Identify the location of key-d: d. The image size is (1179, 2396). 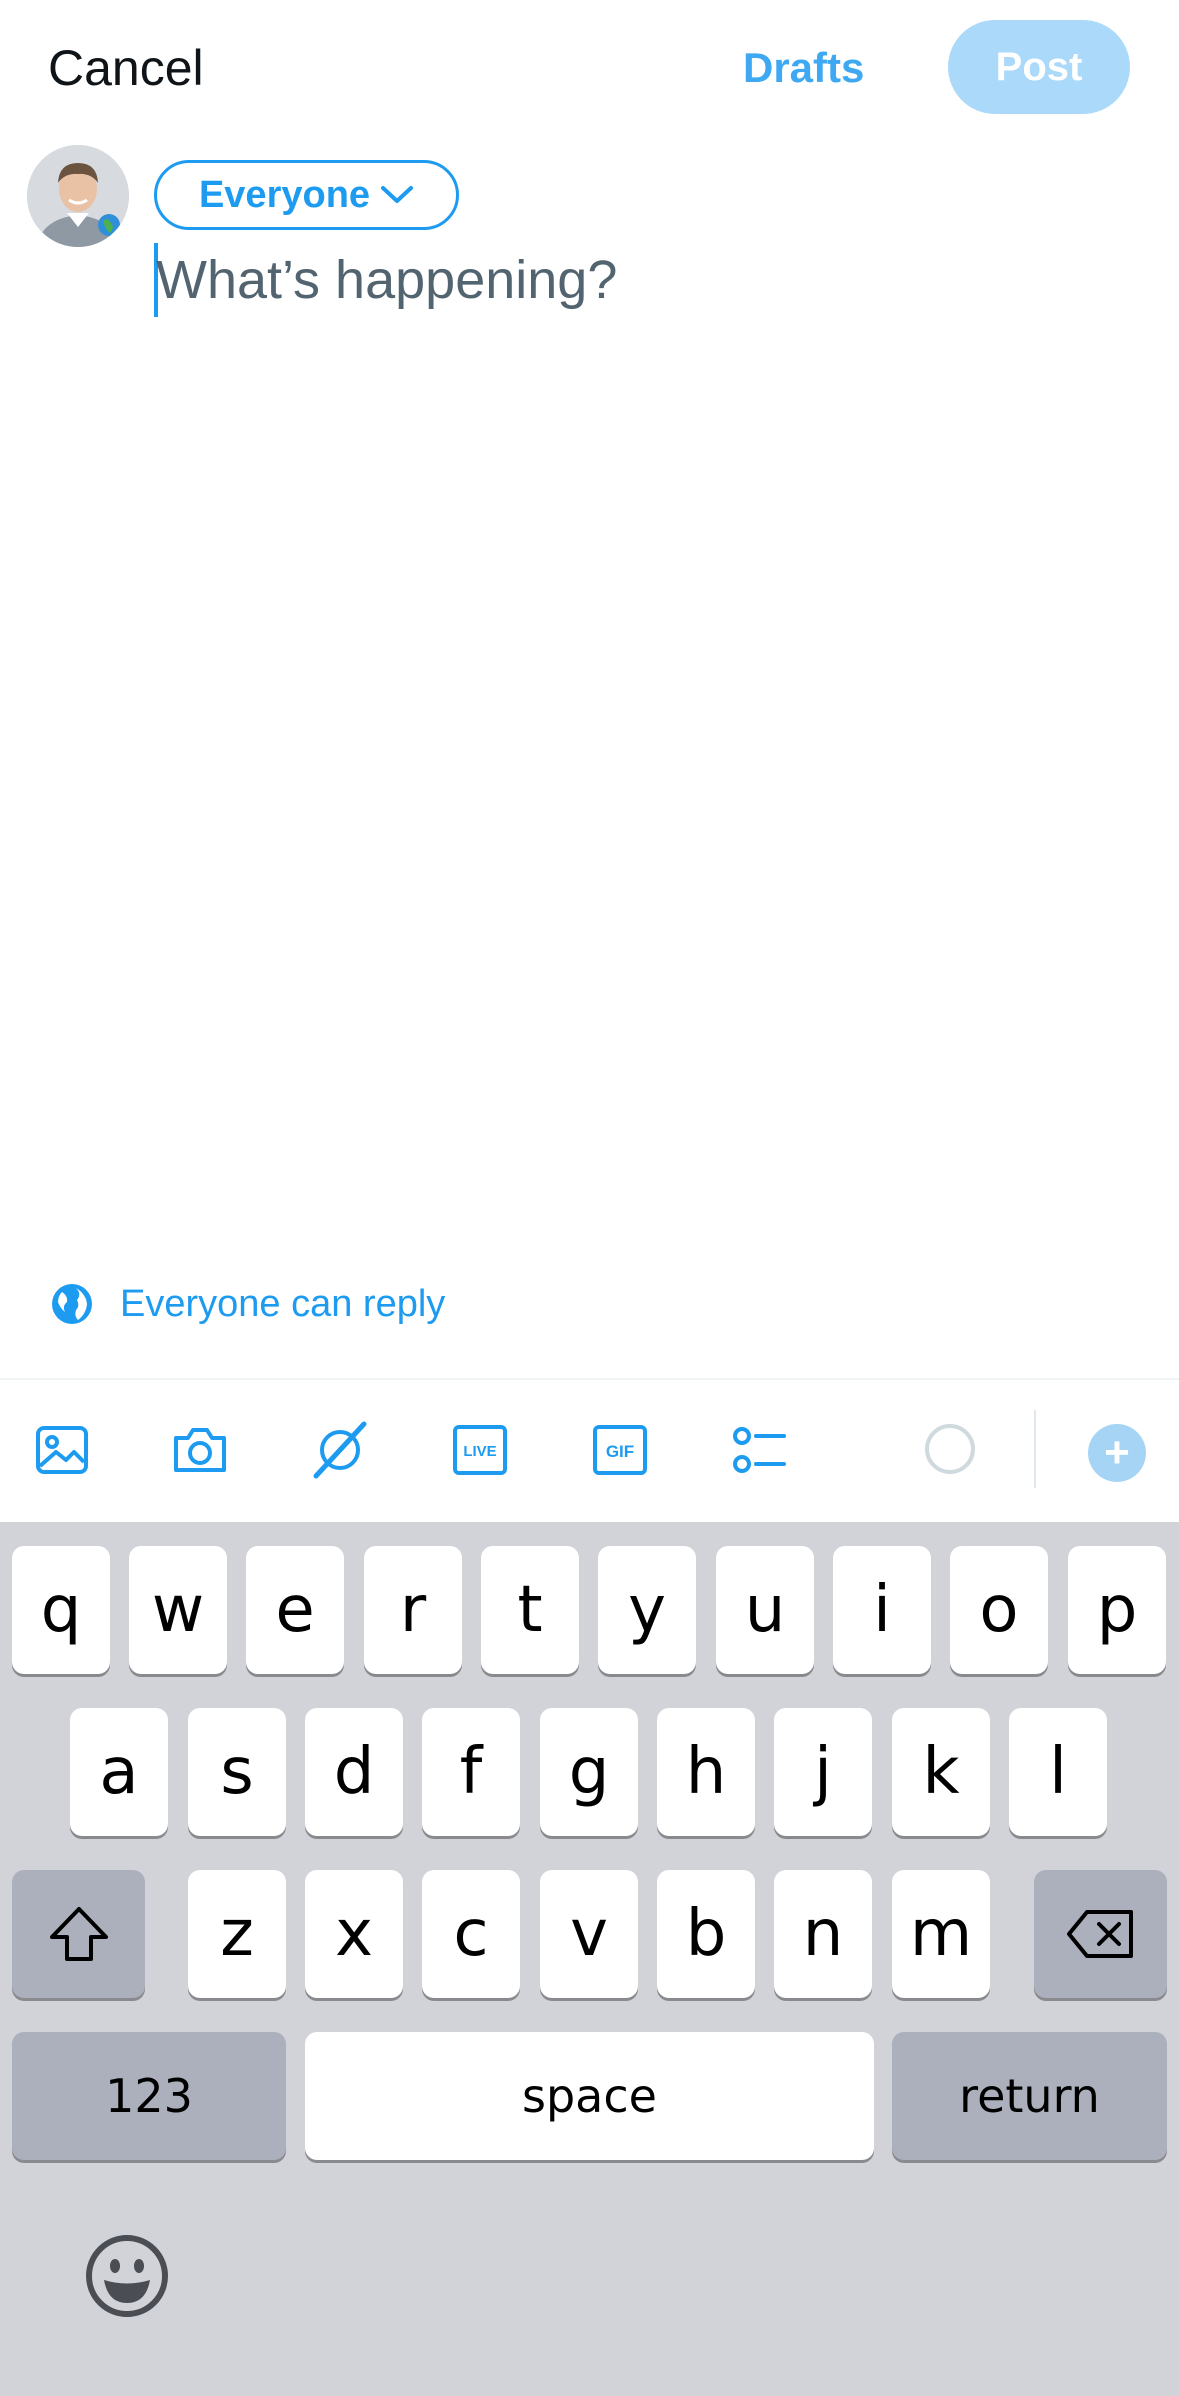
(354, 1772).